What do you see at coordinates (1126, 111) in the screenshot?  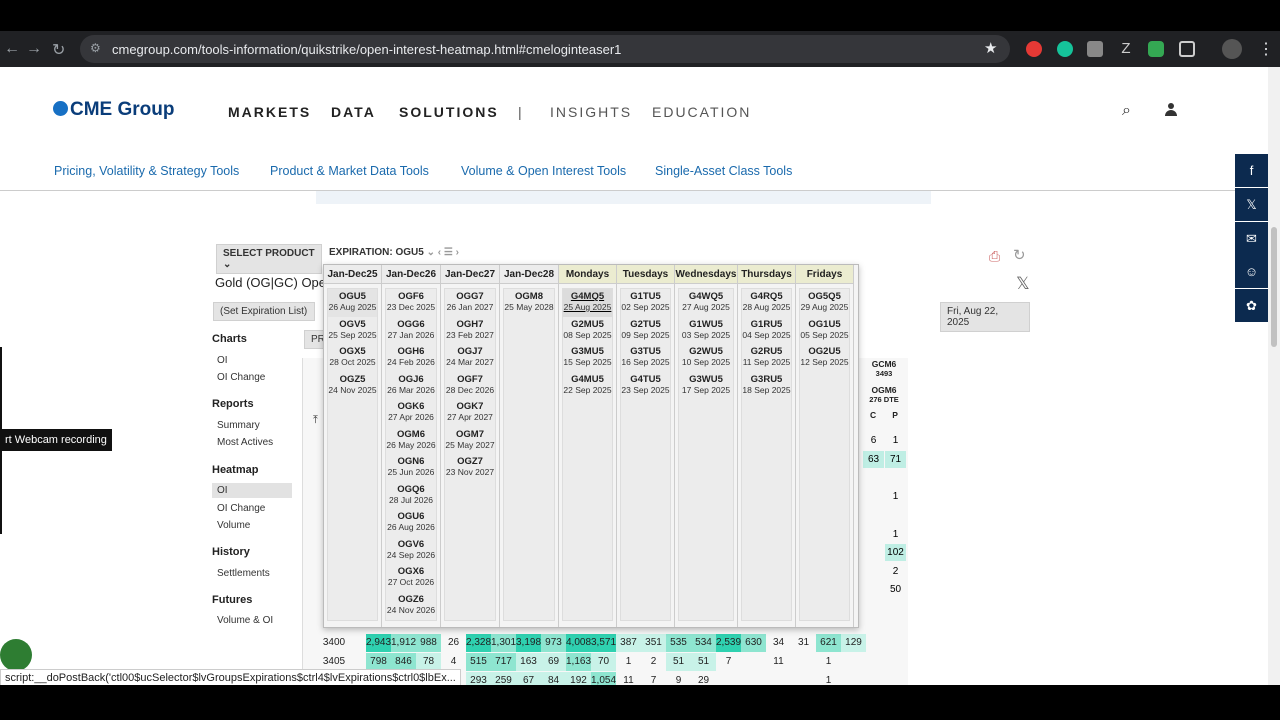 I see `search-icon: ⌕` at bounding box center [1126, 111].